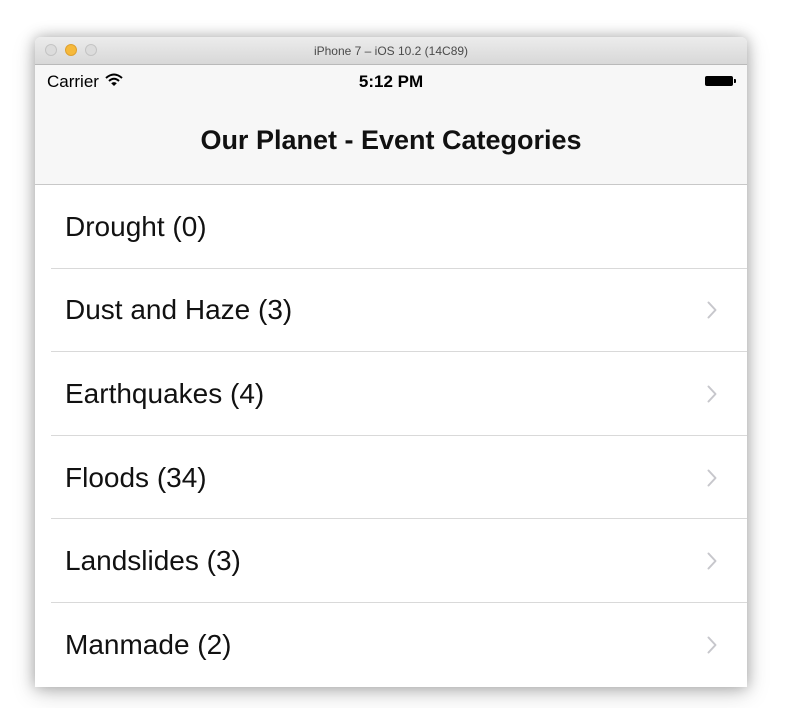 The height and width of the screenshot is (708, 800). Describe the element at coordinates (391, 227) in the screenshot. I see `category-row: Drought (0)` at that location.